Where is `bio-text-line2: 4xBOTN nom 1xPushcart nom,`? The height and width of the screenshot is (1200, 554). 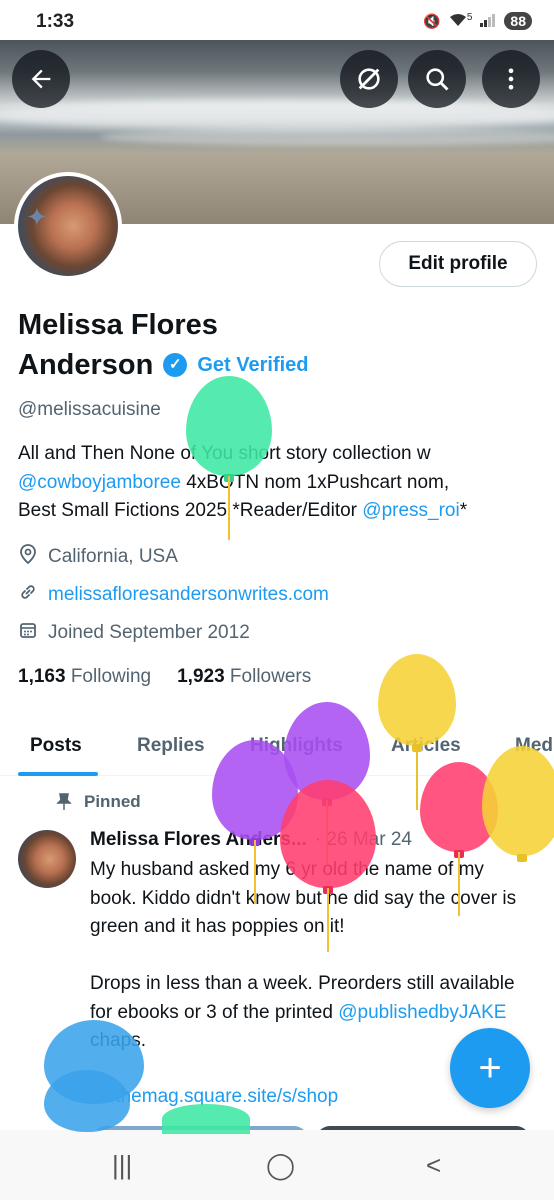
bio-text-line2: 4xBOTN nom 1xPushcart nom, is located at coordinates (315, 482).